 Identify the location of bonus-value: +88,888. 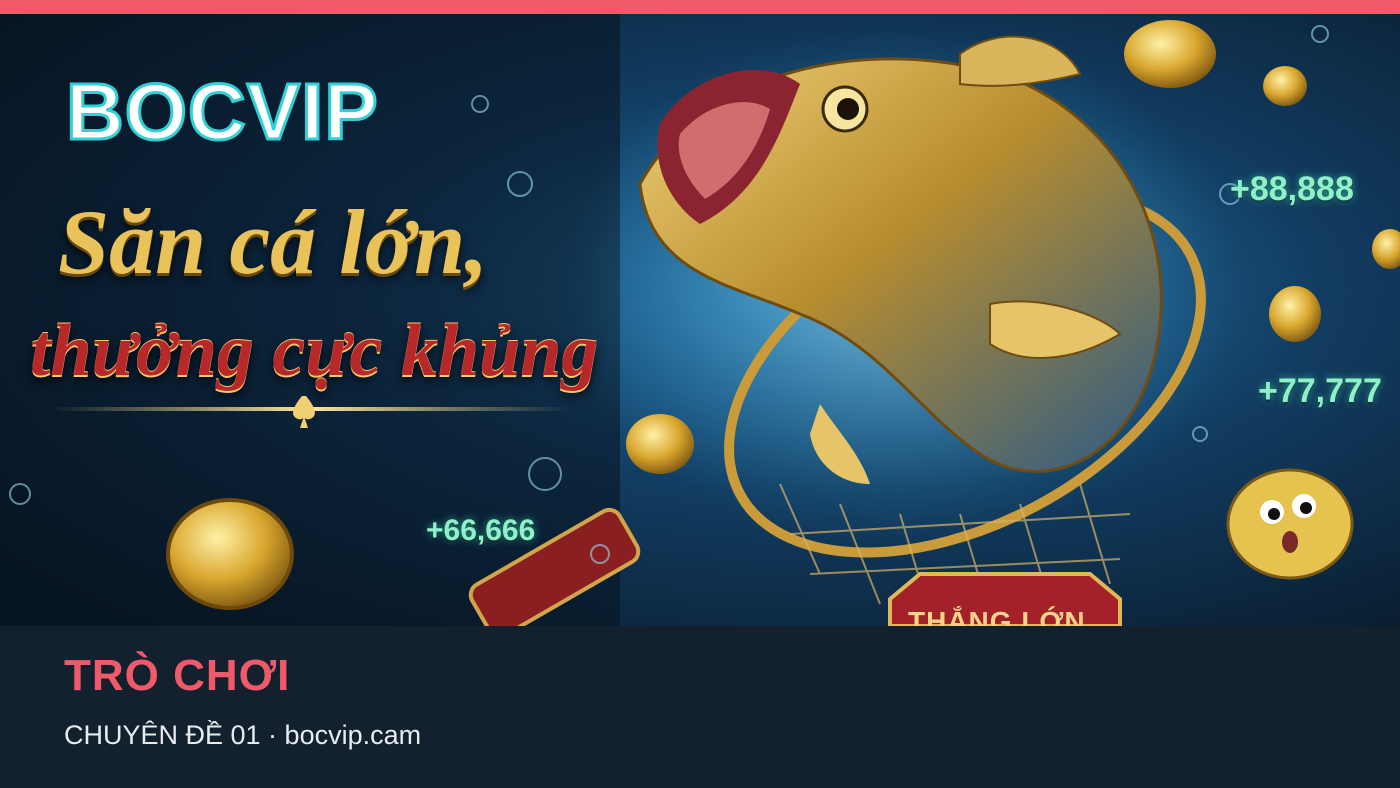
(1292, 189).